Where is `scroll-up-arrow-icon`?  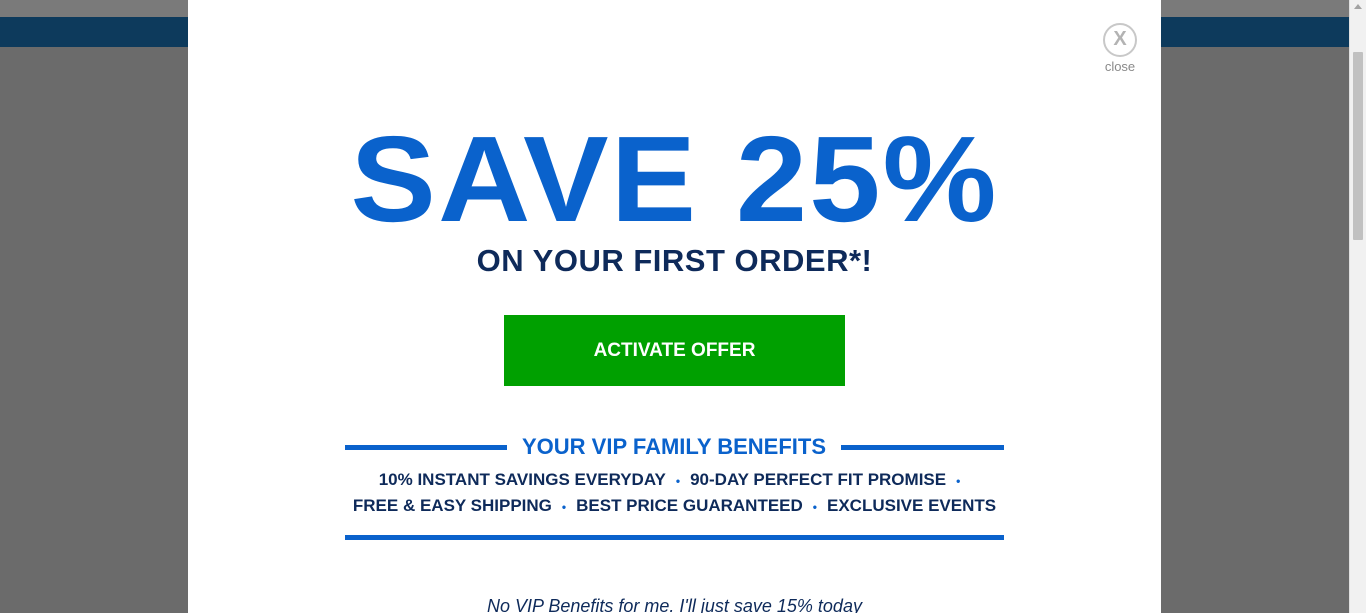 scroll-up-arrow-icon is located at coordinates (1358, 6).